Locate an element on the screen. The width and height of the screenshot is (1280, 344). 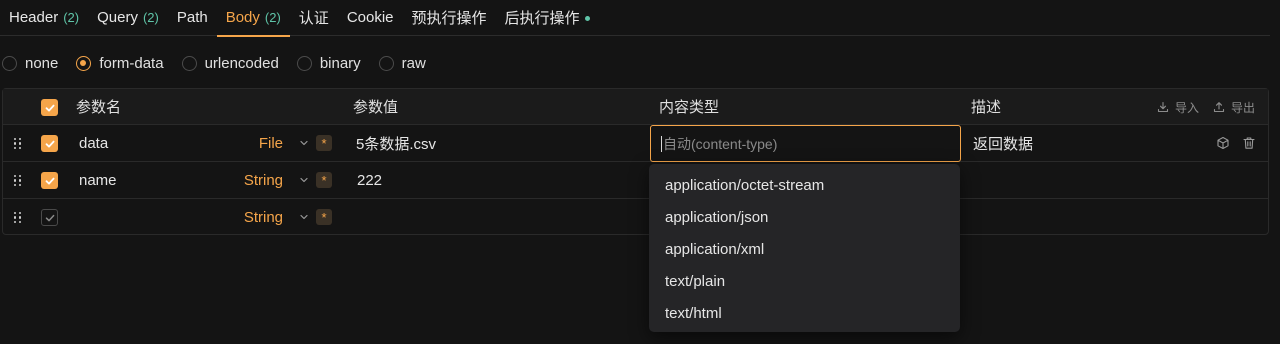
radio-label: urlencoded is located at coordinates (241, 63).